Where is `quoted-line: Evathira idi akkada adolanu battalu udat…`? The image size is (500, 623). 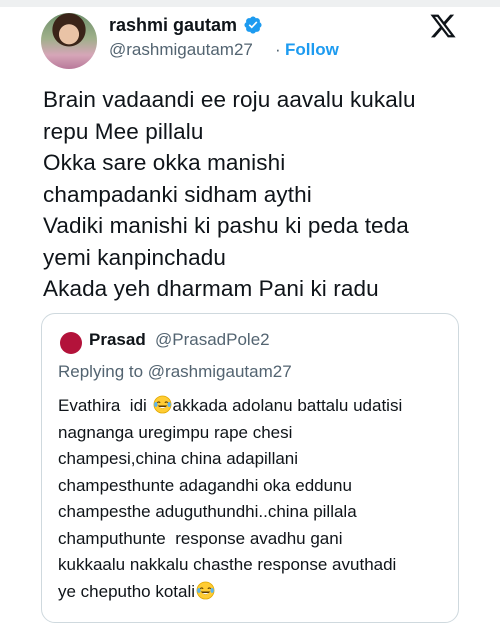
quoted-line: Evathira idi akkada adolanu battalu udat… is located at coordinates (258, 406).